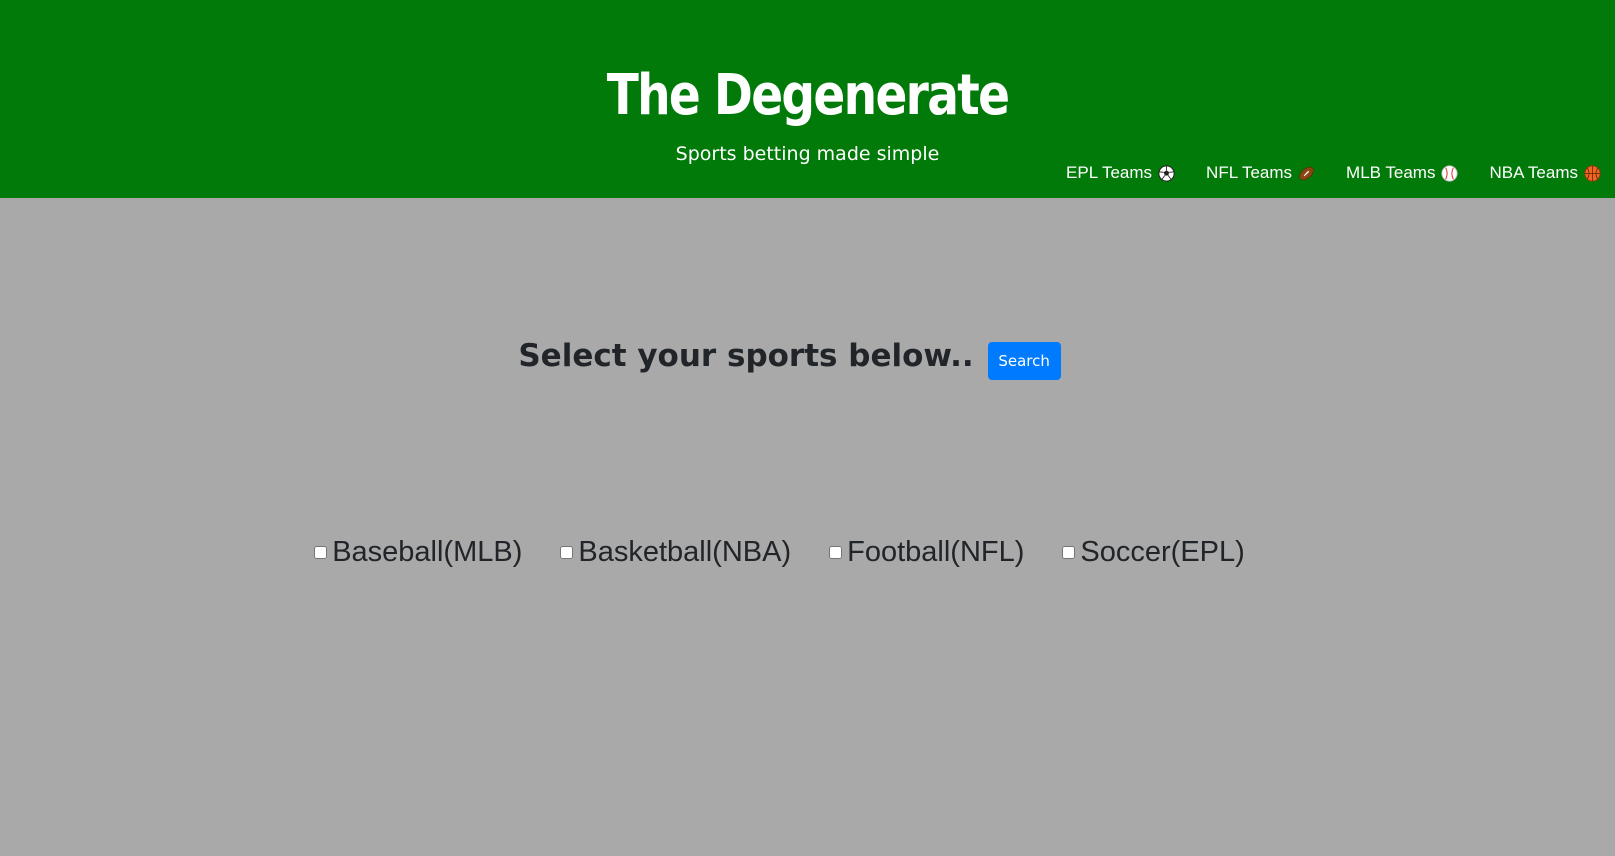  Describe the element at coordinates (1024, 361) in the screenshot. I see `search-button: Search` at that location.